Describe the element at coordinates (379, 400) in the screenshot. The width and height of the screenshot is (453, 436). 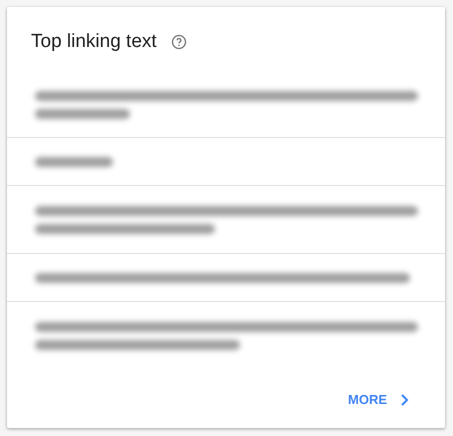
I see `more-button: MORE` at that location.